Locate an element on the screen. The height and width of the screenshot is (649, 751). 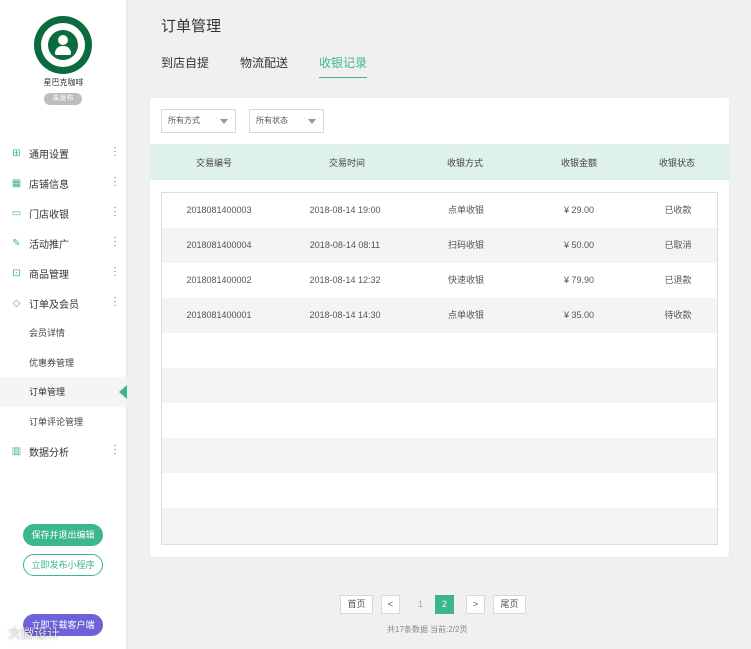
sidebar-item-orders-members: ◇ 订单及会员 · · · is located at coordinates (63, 303).